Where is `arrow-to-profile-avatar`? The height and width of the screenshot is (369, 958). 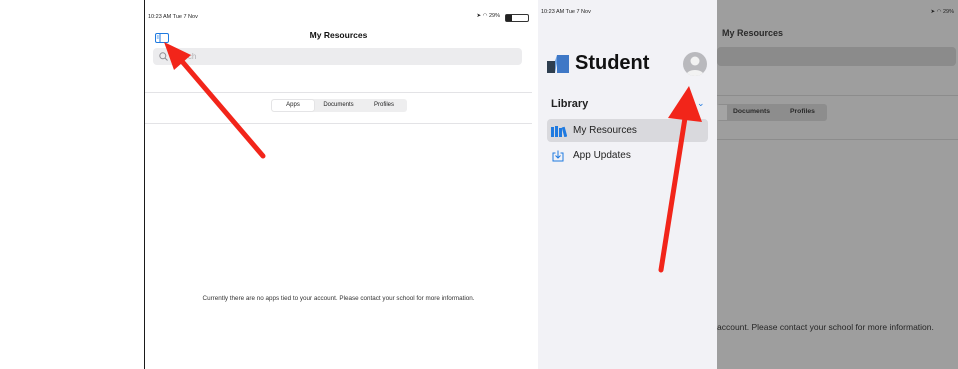 arrow-to-profile-avatar is located at coordinates (680, 179).